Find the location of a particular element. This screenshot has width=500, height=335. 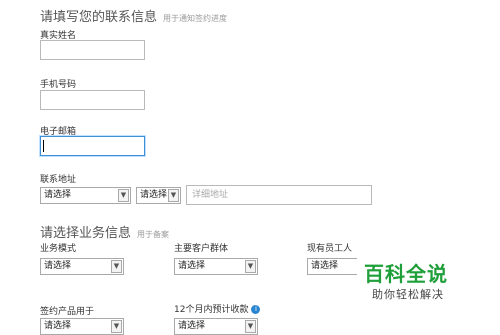

info-icon: i is located at coordinates (256, 309).